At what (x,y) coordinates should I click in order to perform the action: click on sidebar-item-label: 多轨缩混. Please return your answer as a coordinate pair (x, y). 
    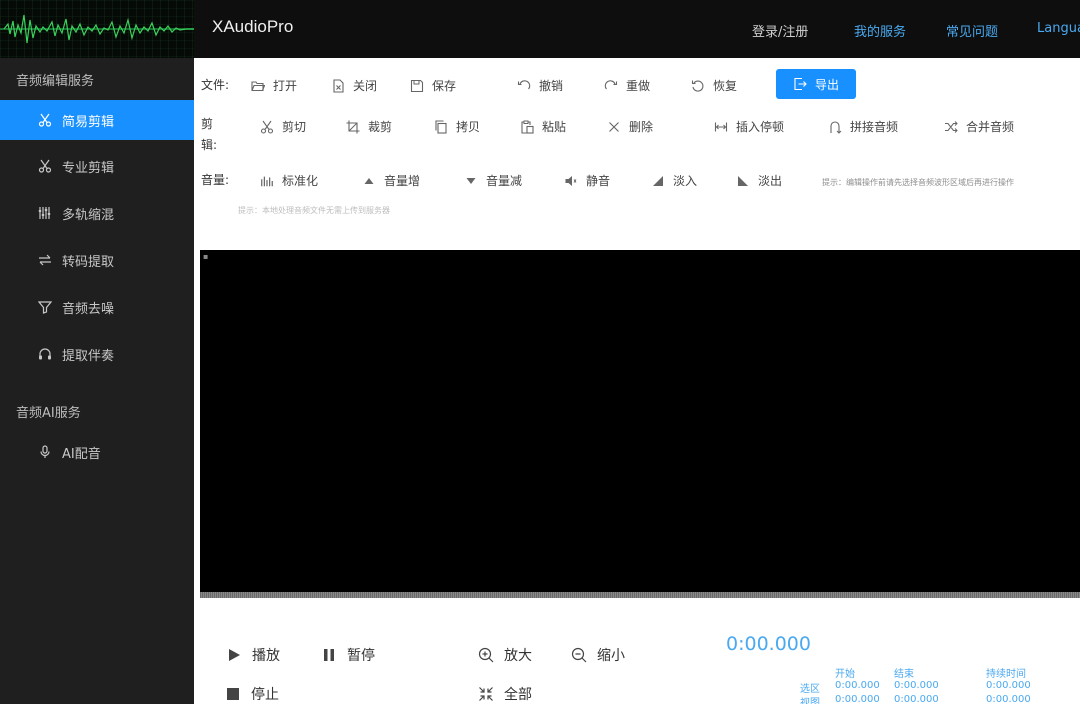
    Looking at the image, I should click on (88, 215).